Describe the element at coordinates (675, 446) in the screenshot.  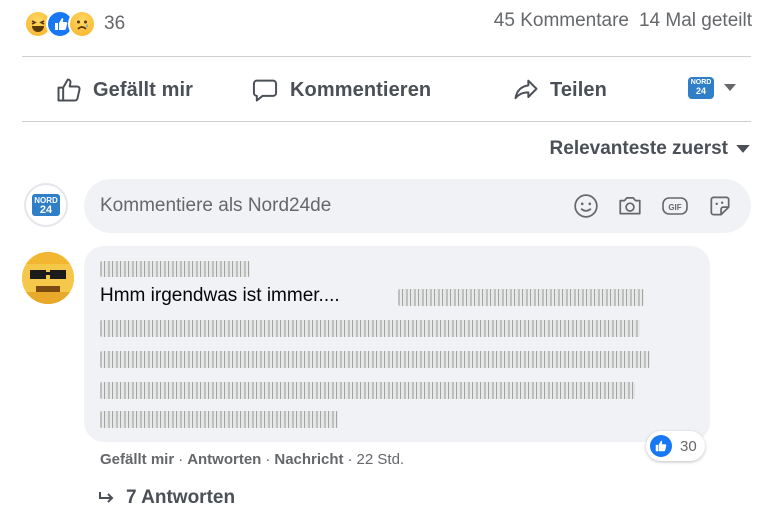
I see `comment-reaction-badge: 30` at that location.